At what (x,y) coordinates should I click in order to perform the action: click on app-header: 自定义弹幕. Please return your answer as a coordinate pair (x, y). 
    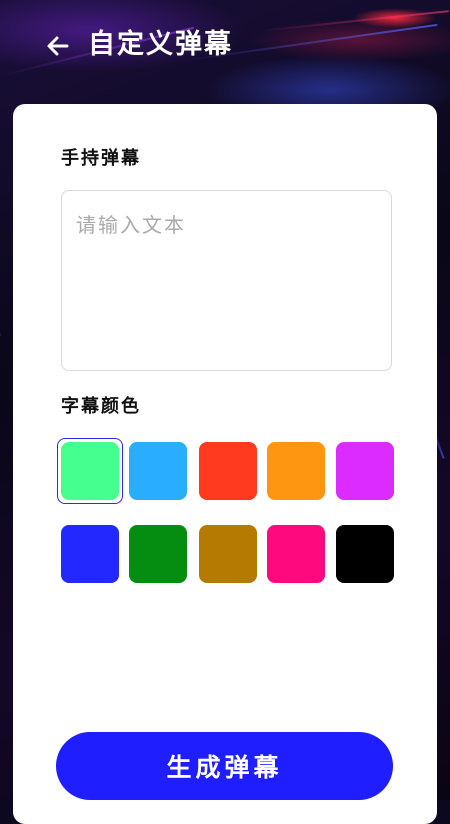
    Looking at the image, I should click on (225, 46).